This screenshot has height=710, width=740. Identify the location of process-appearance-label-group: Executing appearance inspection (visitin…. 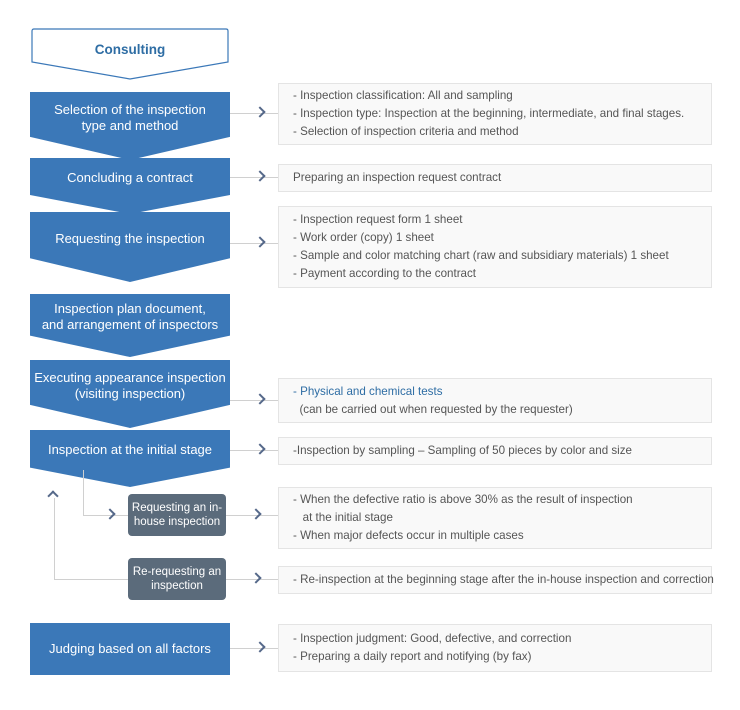
(130, 386).